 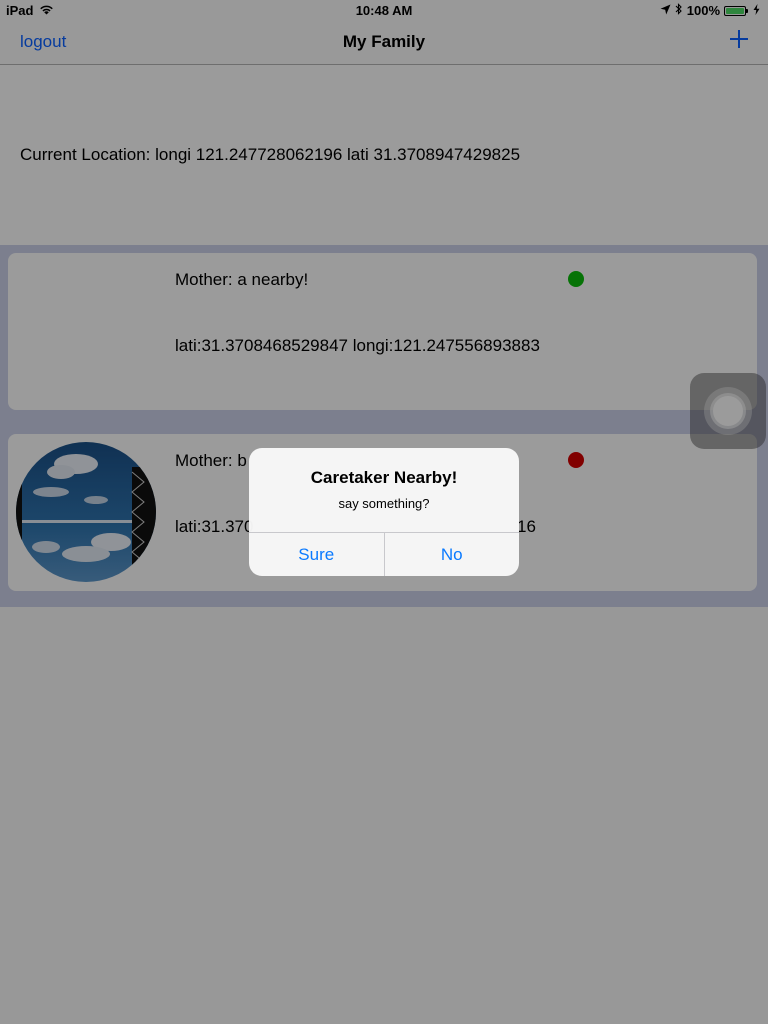 What do you see at coordinates (679, 10) in the screenshot?
I see `bluetooth-icon` at bounding box center [679, 10].